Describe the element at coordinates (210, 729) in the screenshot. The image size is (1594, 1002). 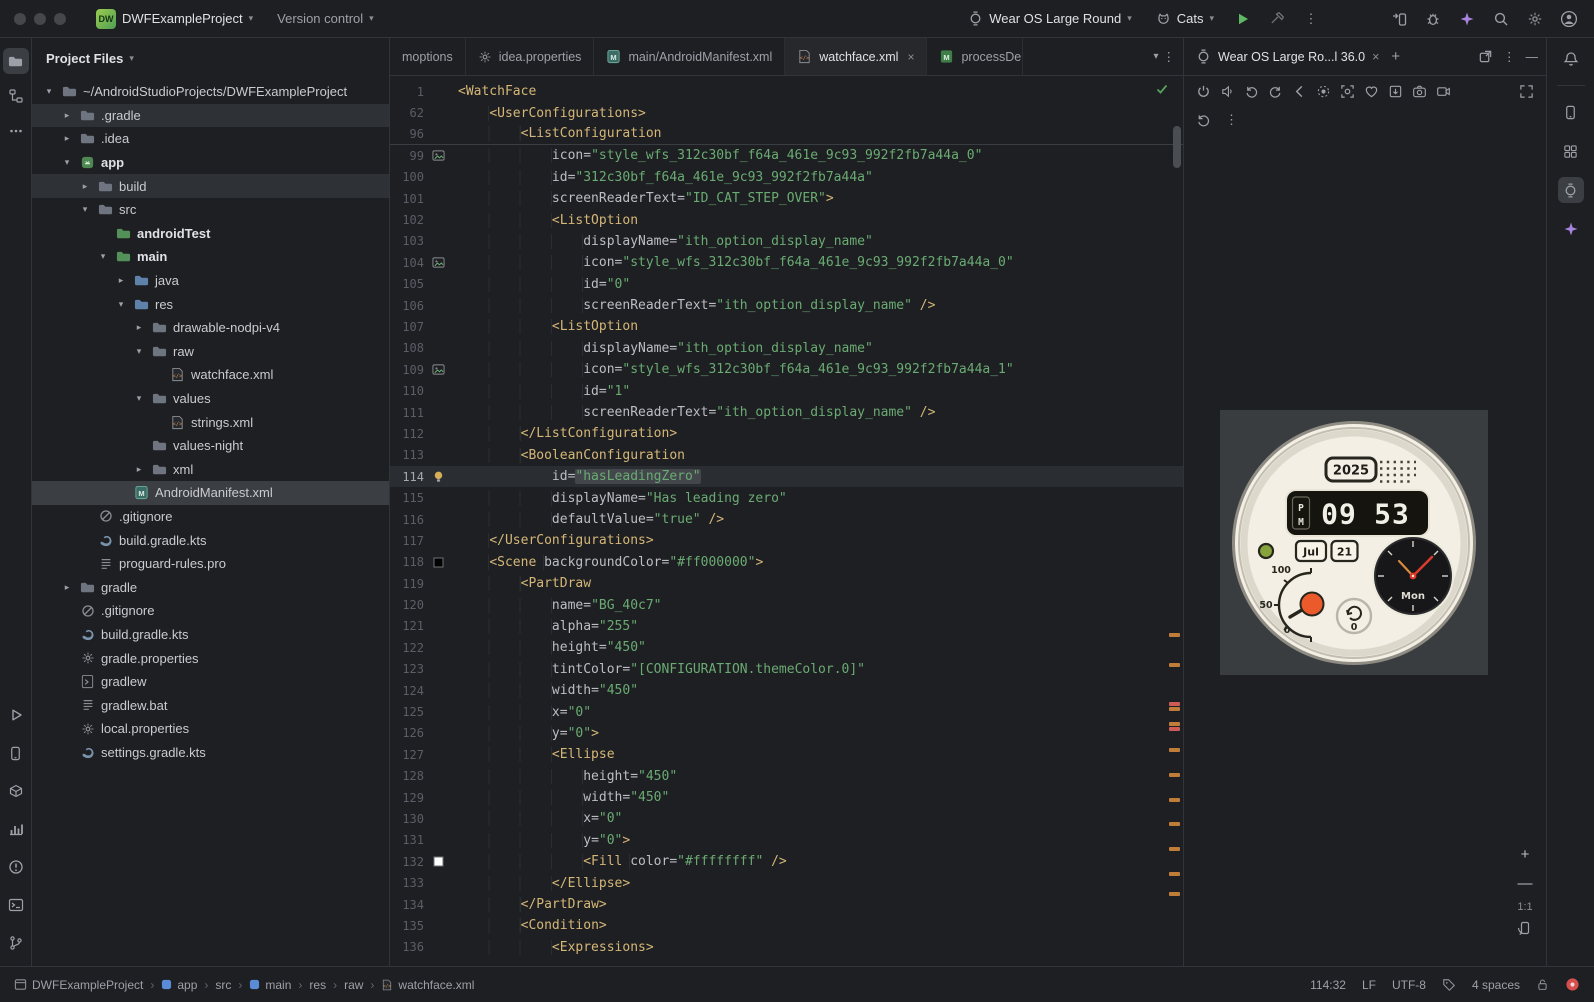
I see `tree-item-local-properties: local.properties` at that location.